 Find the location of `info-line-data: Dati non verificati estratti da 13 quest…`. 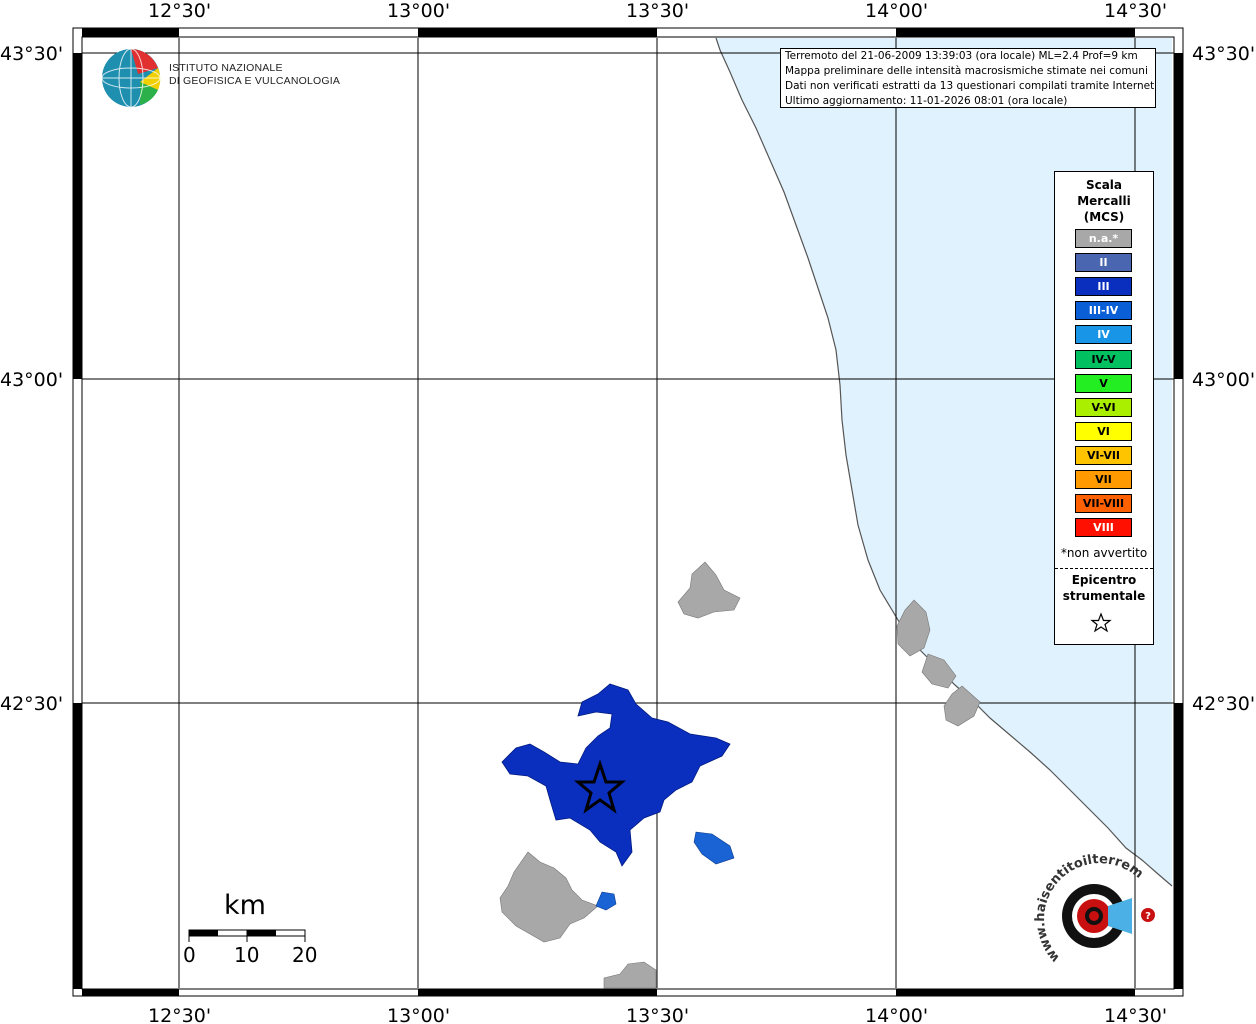

info-line-data: Dati non verificati estratti da 13 quest… is located at coordinates (970, 86).